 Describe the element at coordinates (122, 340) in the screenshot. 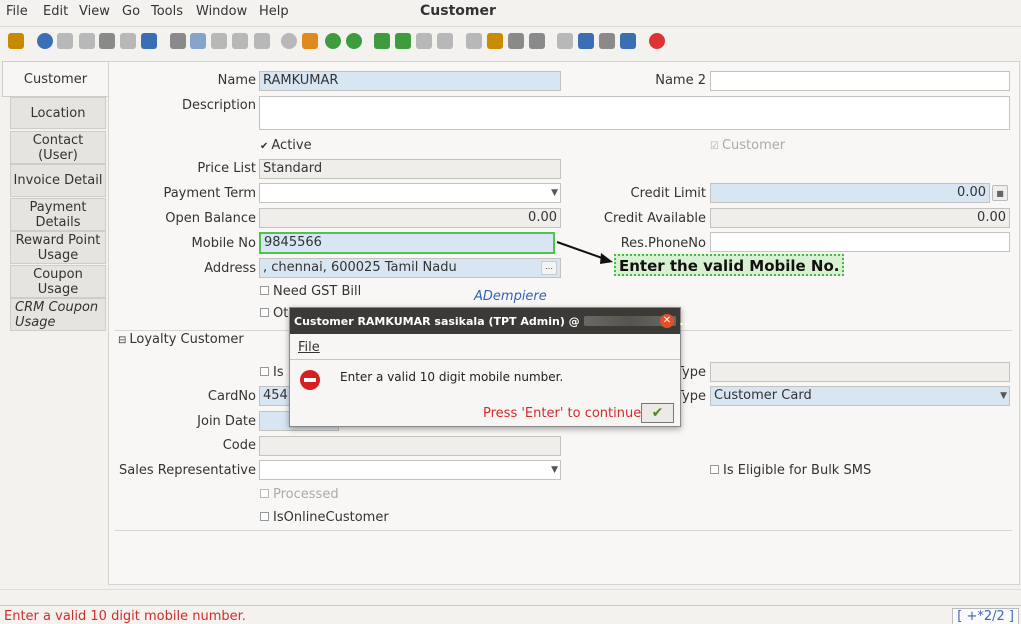

I see `collapse-icon: ⊟` at that location.